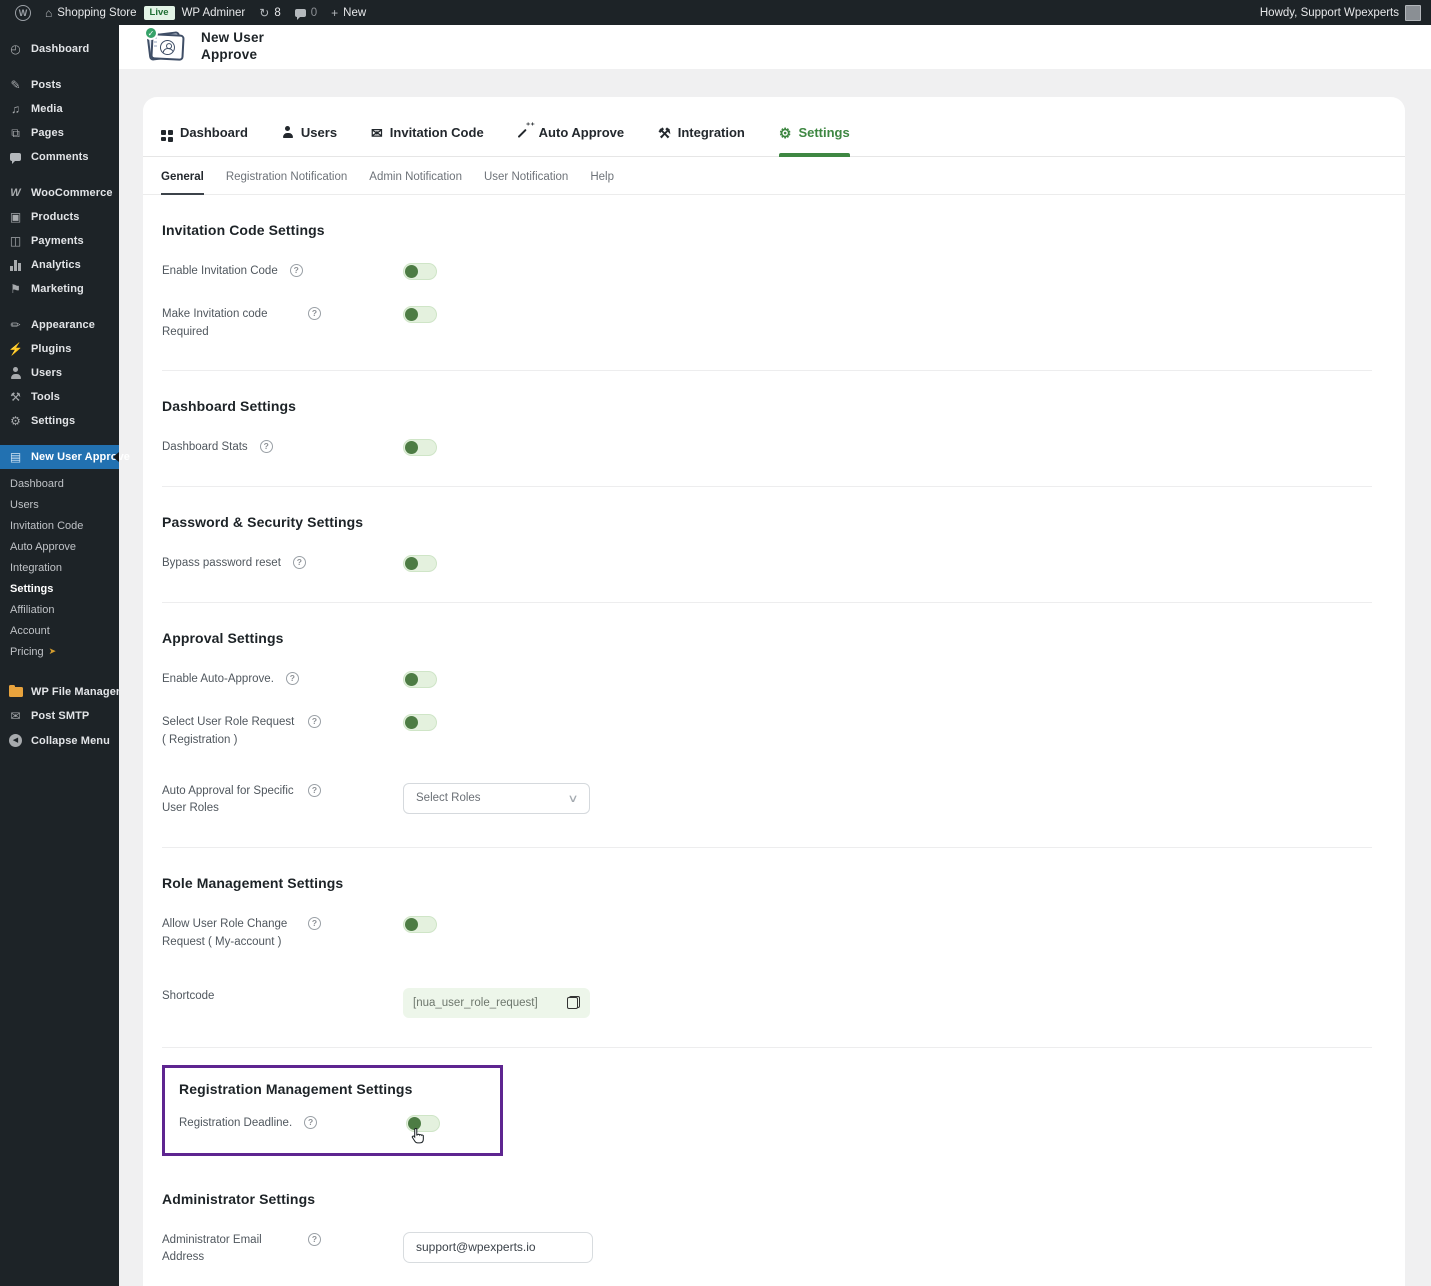 This screenshot has height=1286, width=1431. Describe the element at coordinates (59, 525) in the screenshot. I see `submenu-item-invitation-code: Invitation Code` at that location.